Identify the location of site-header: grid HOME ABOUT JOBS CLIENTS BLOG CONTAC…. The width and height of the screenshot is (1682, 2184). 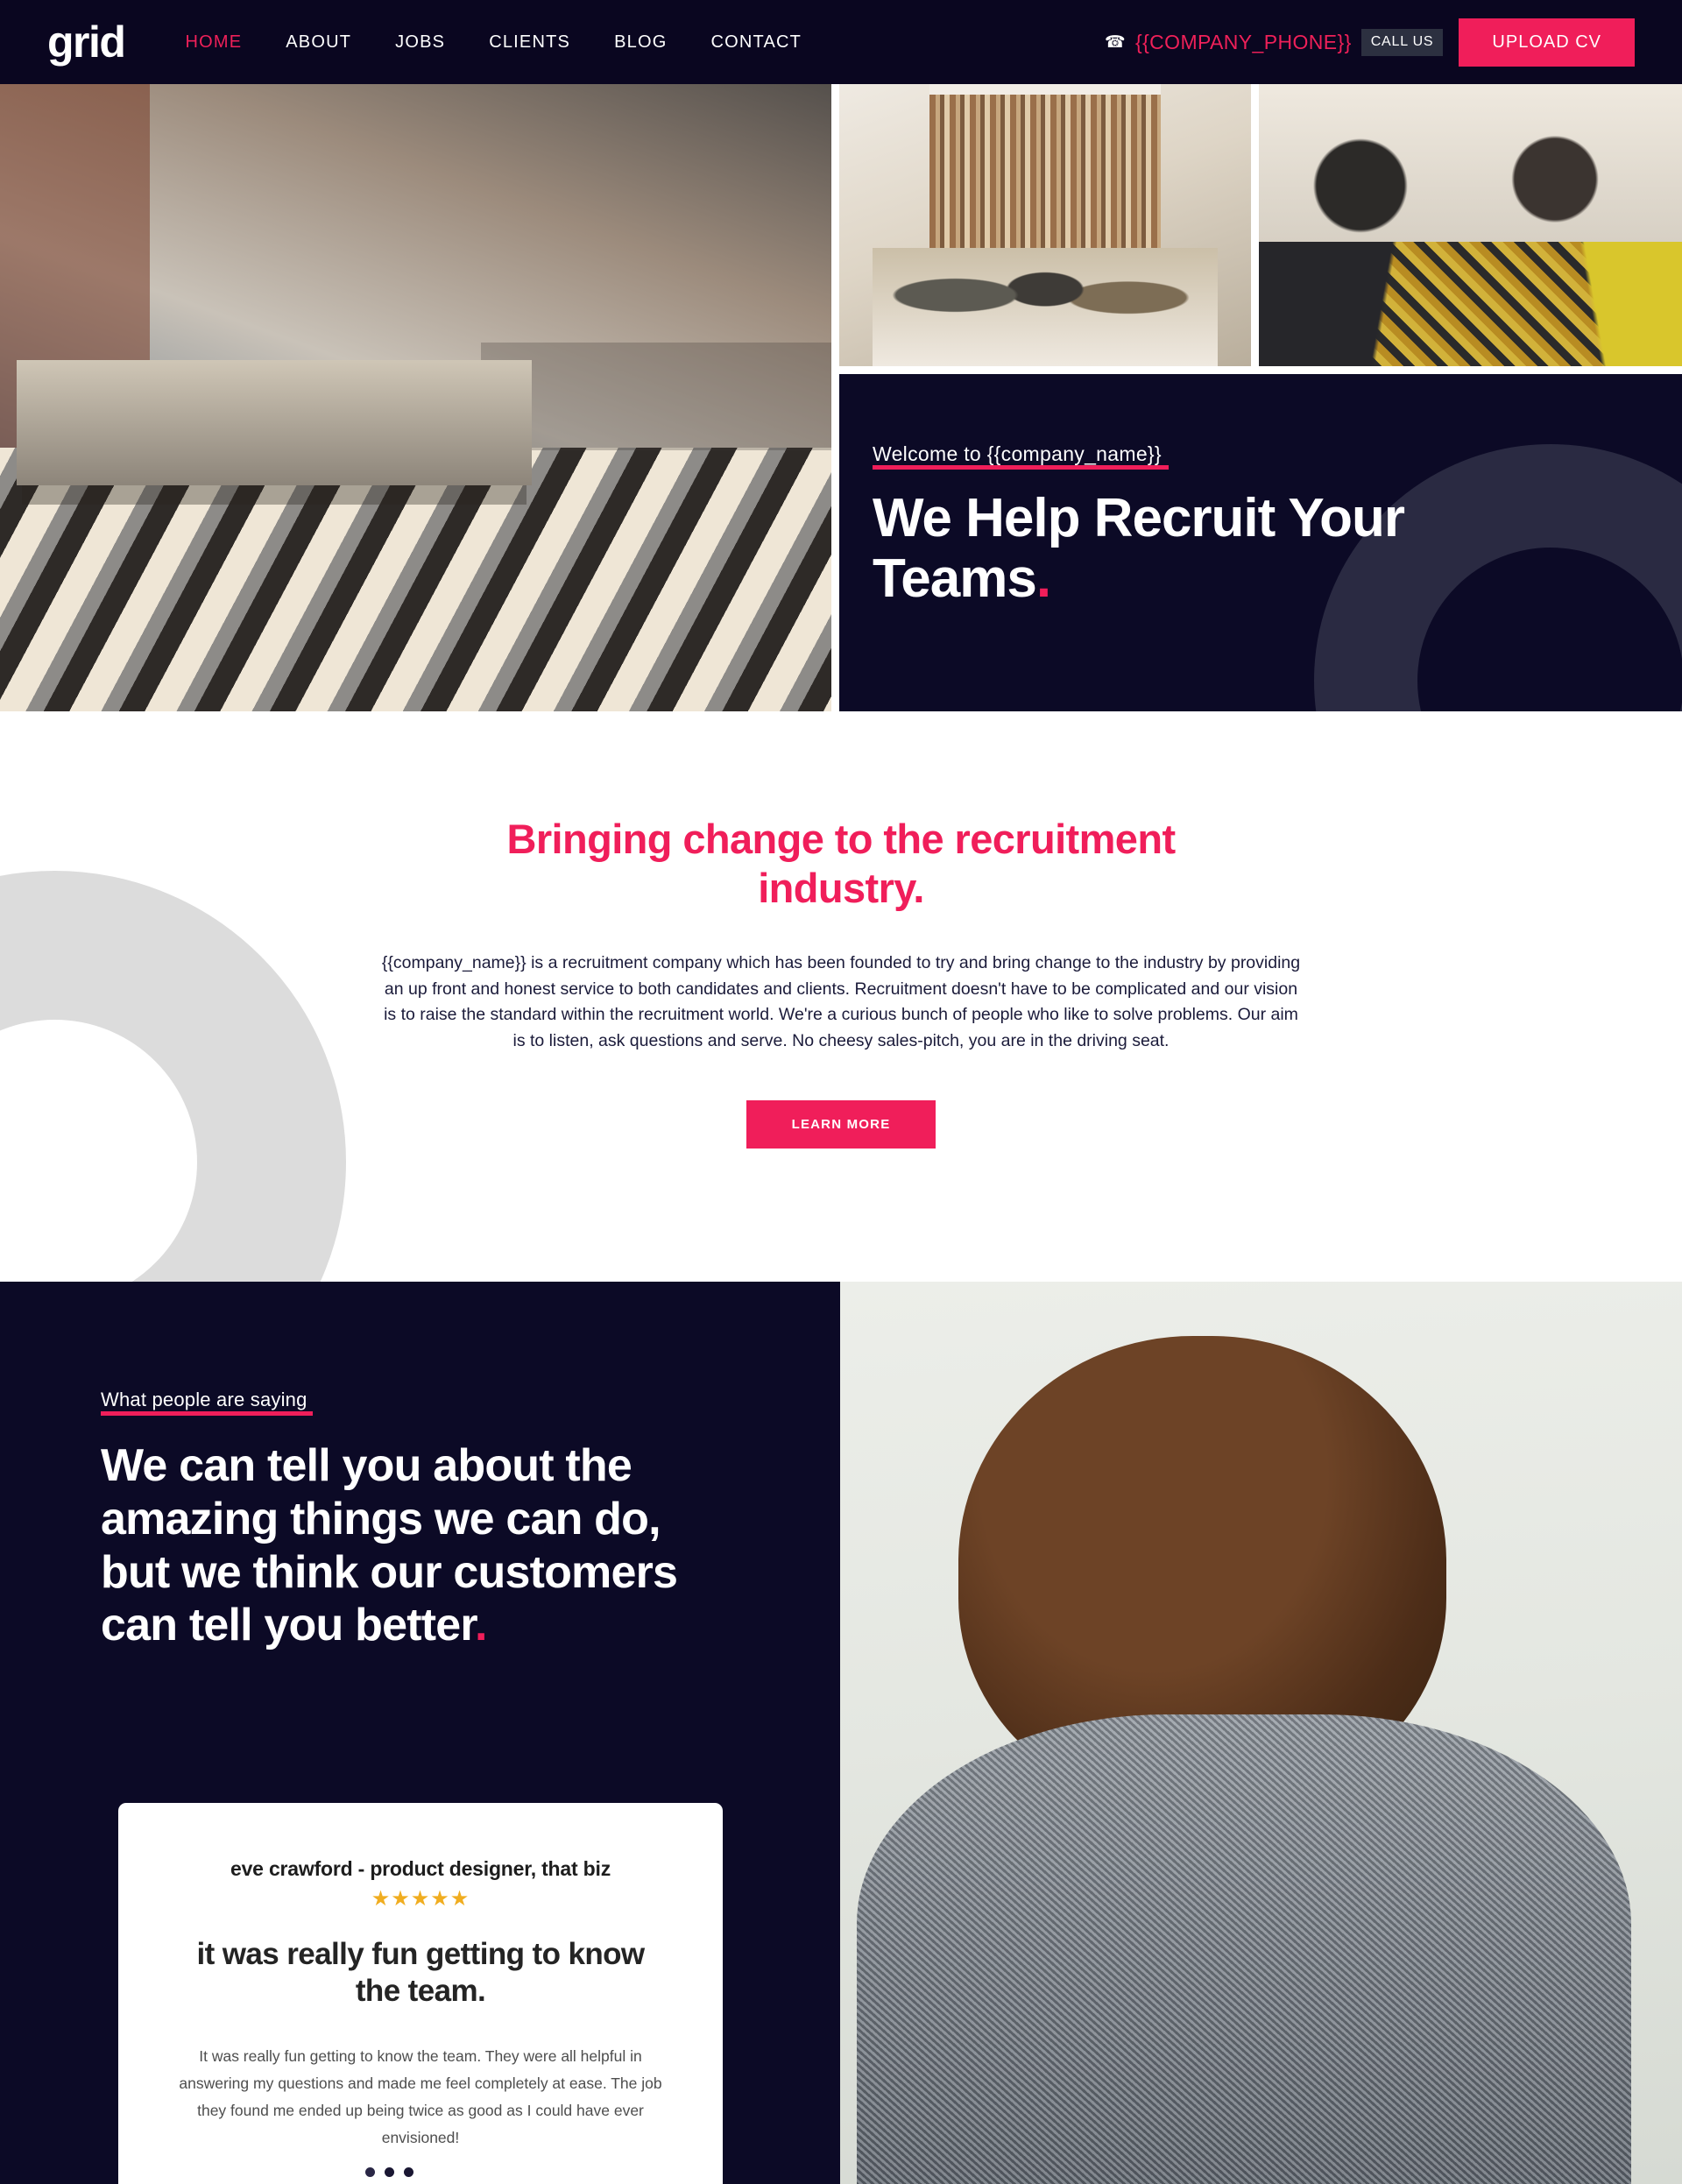
(841, 42).